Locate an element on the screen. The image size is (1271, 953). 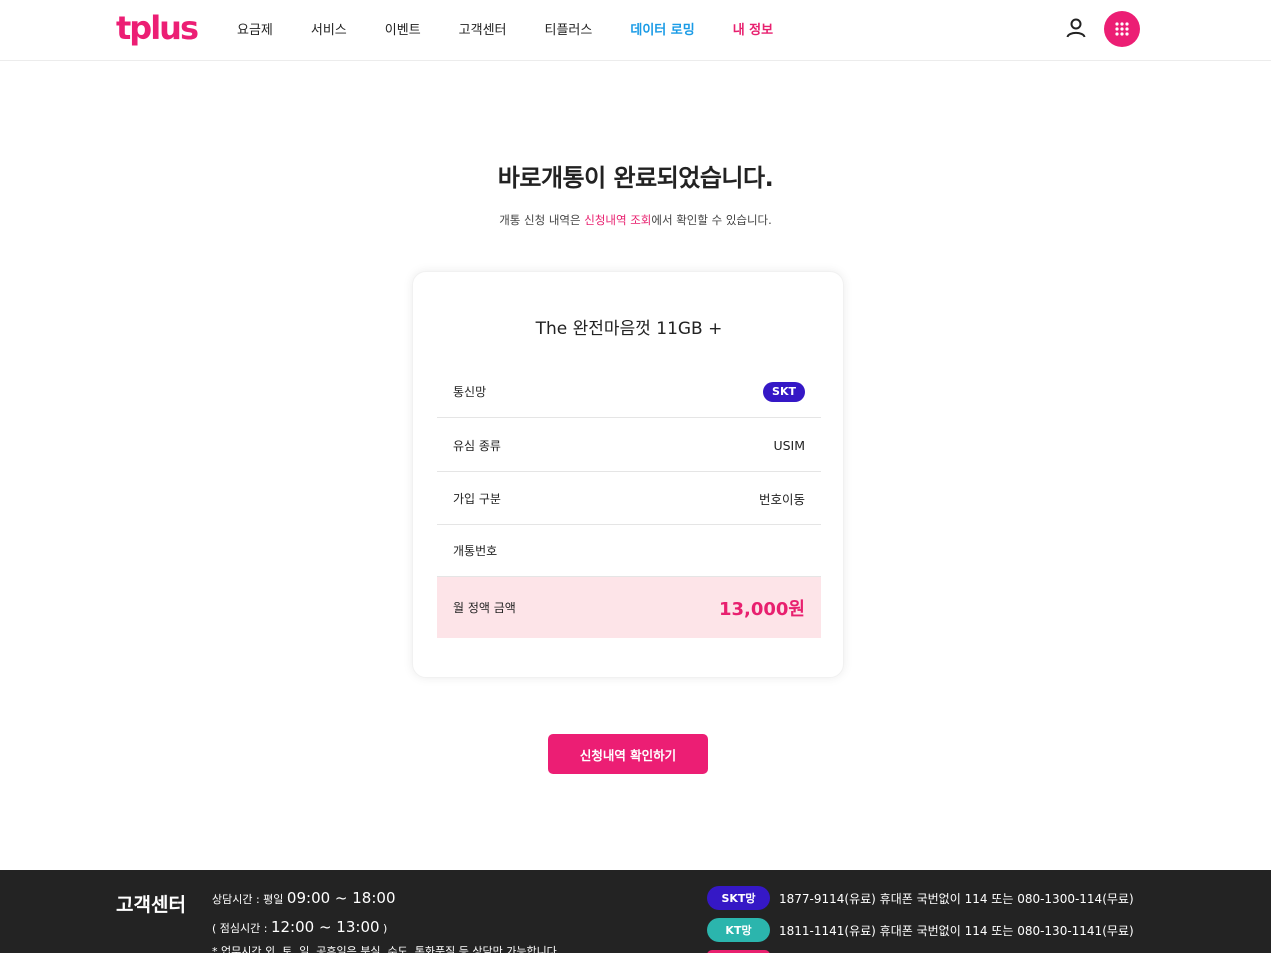
monthly-price-row: 월 정액 금액 13,000원 is located at coordinates (629, 607).